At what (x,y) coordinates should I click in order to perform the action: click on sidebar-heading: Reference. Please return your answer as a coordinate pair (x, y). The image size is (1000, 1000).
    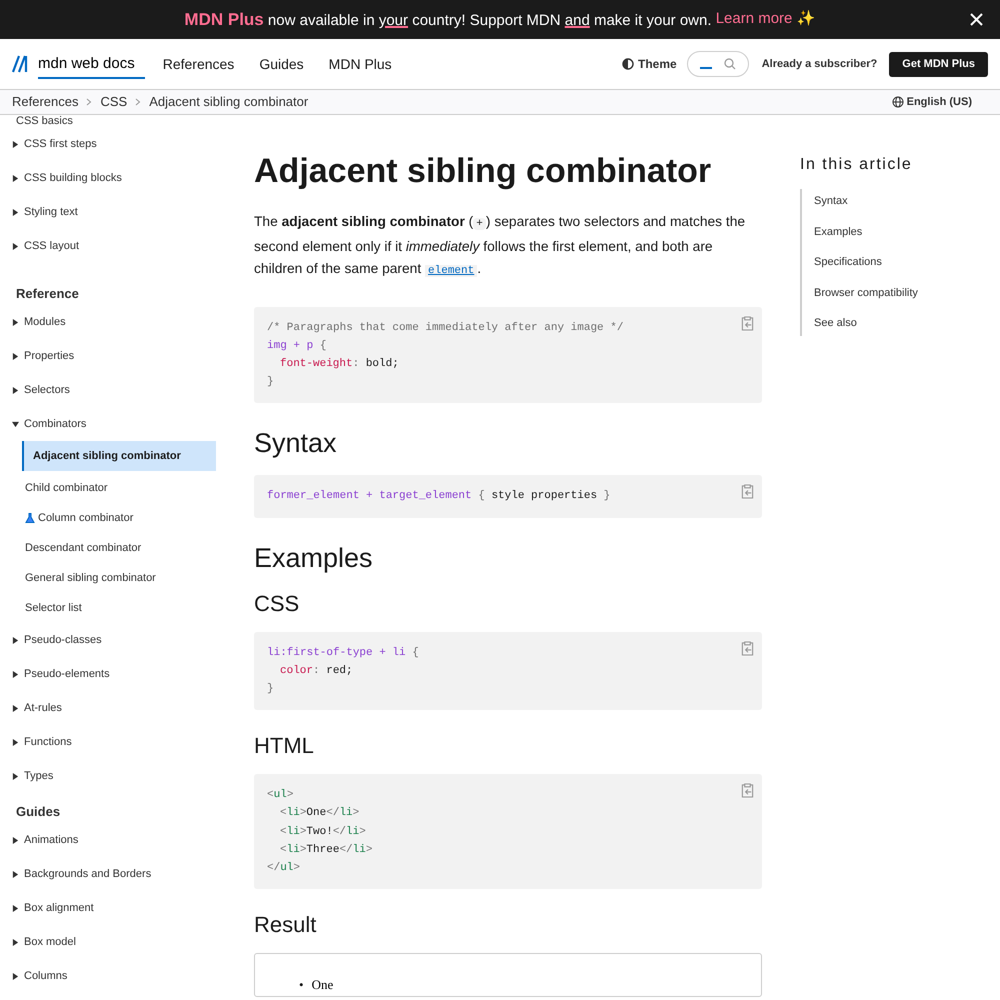
    Looking at the image, I should click on (47, 293).